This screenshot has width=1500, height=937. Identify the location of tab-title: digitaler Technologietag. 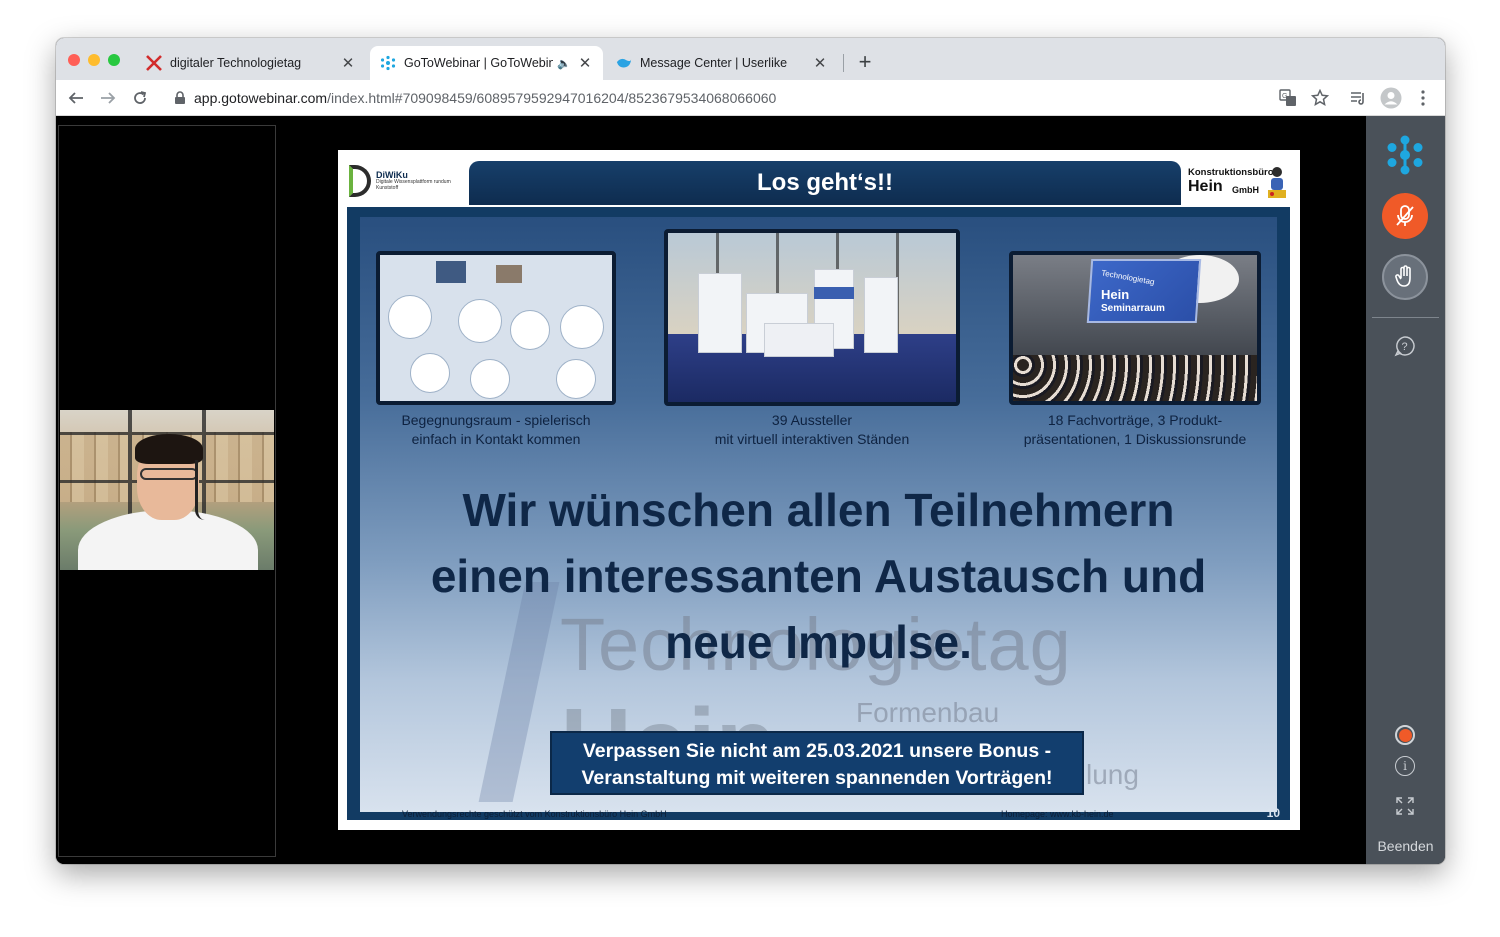
(236, 63).